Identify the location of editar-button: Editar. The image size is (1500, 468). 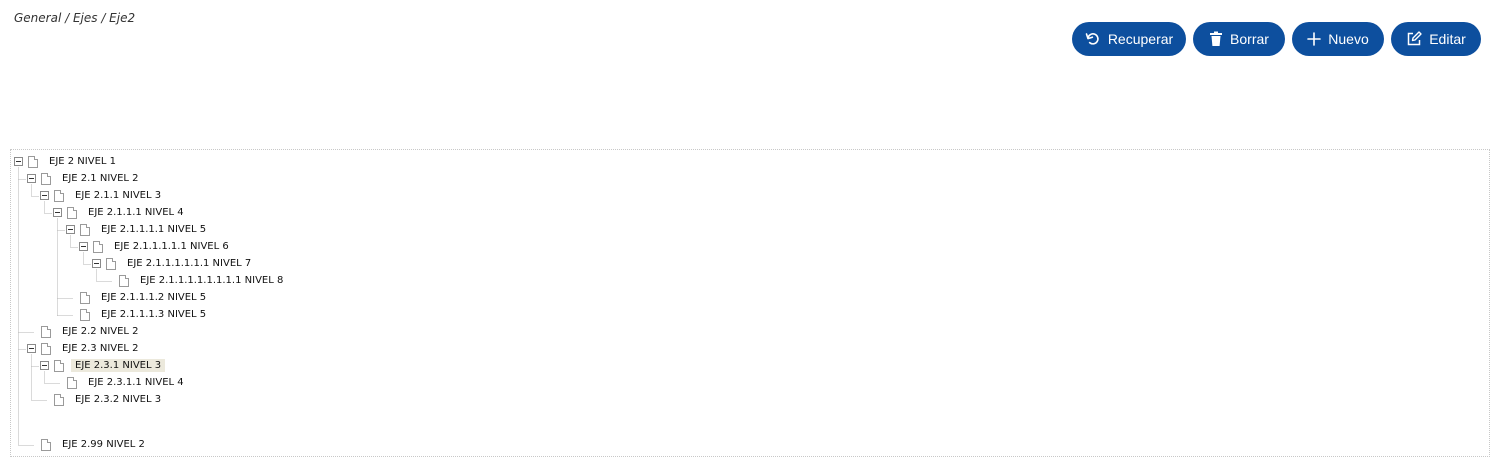
(1436, 39).